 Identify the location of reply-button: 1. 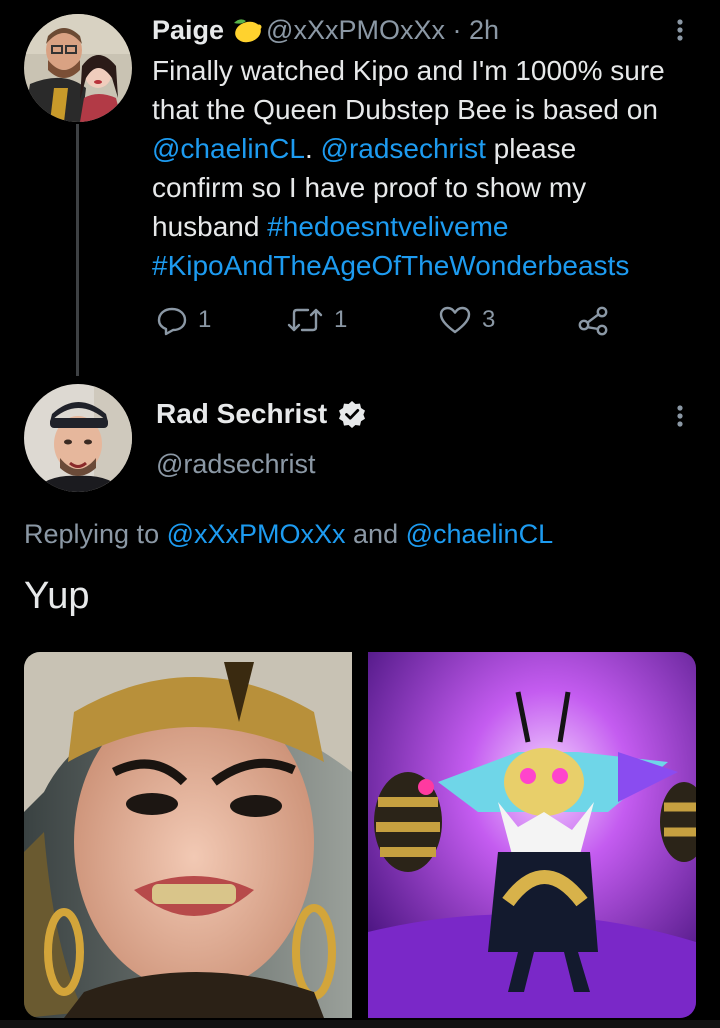
(183, 320).